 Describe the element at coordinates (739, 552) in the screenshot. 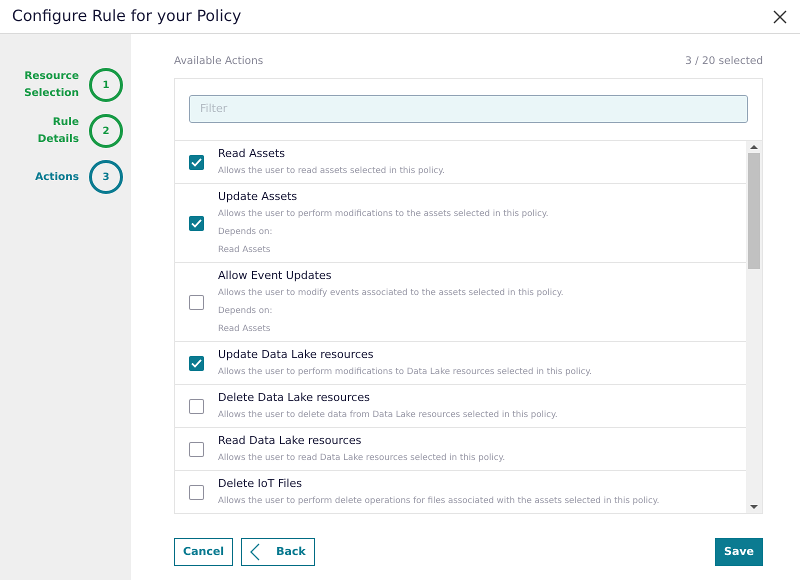

I see `save-button: Save` at that location.